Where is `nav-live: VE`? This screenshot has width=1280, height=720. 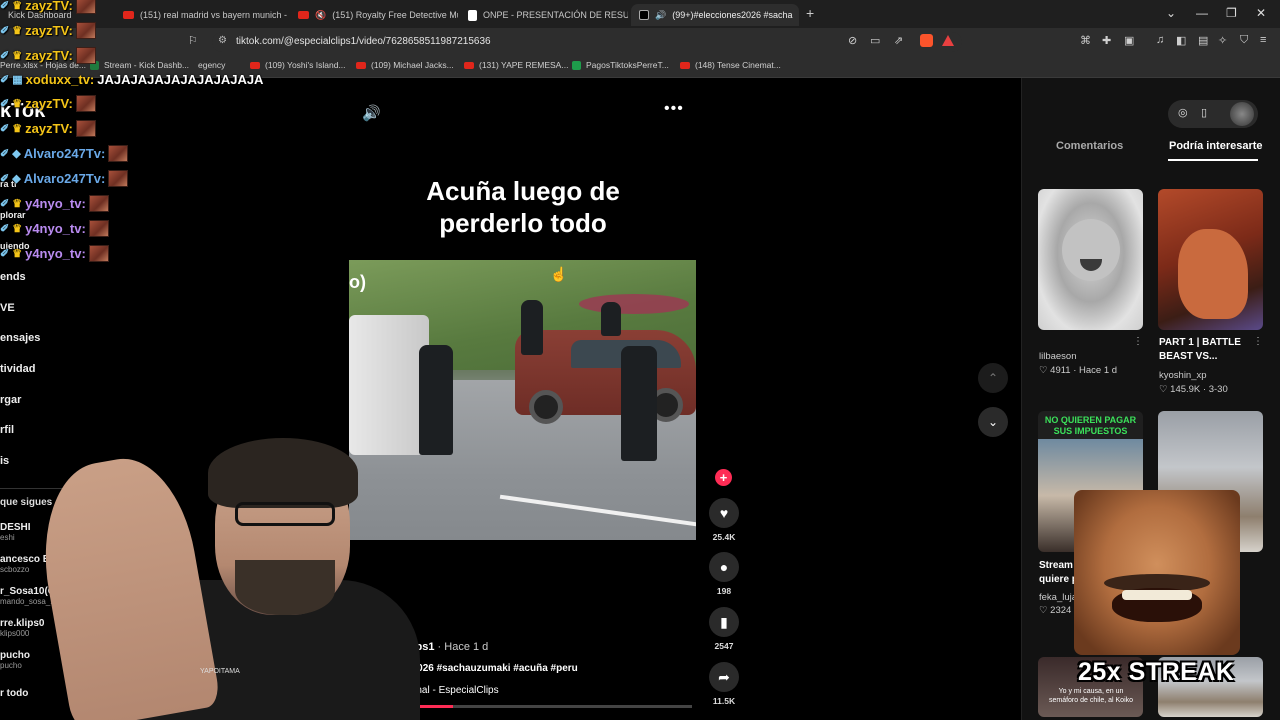 nav-live: VE is located at coordinates (7, 308).